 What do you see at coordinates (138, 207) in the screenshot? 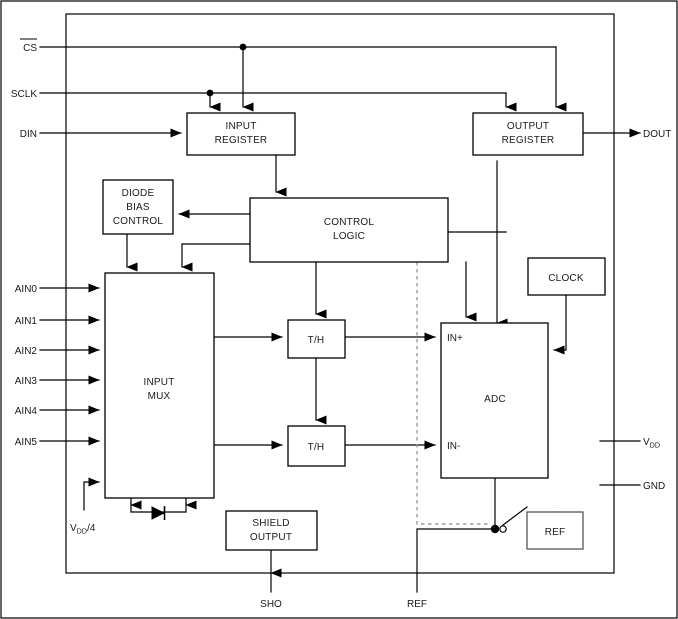
I see `diode-bias-label-line2: BIAS` at bounding box center [138, 207].